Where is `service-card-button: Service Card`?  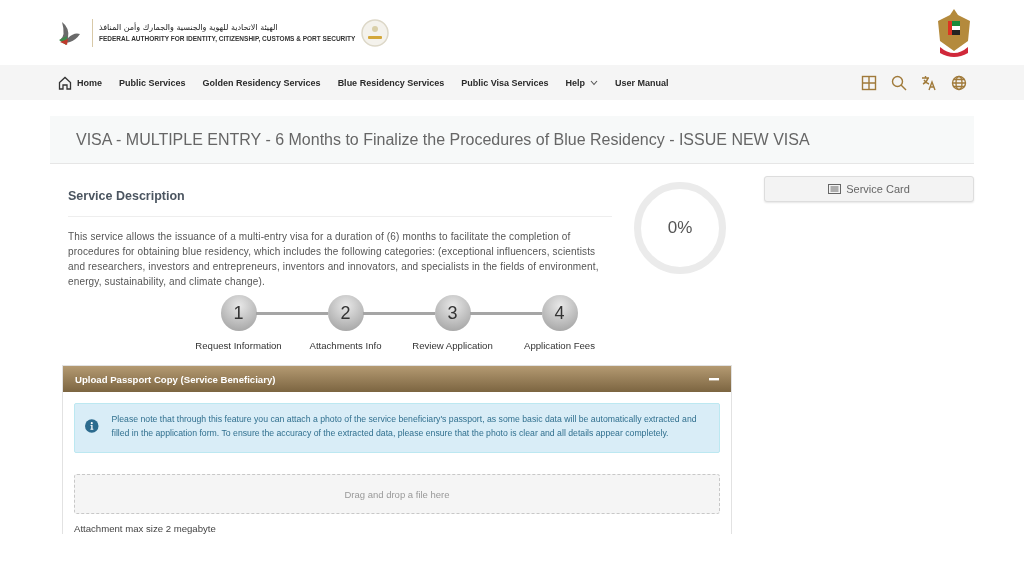
service-card-button: Service Card is located at coordinates (869, 189).